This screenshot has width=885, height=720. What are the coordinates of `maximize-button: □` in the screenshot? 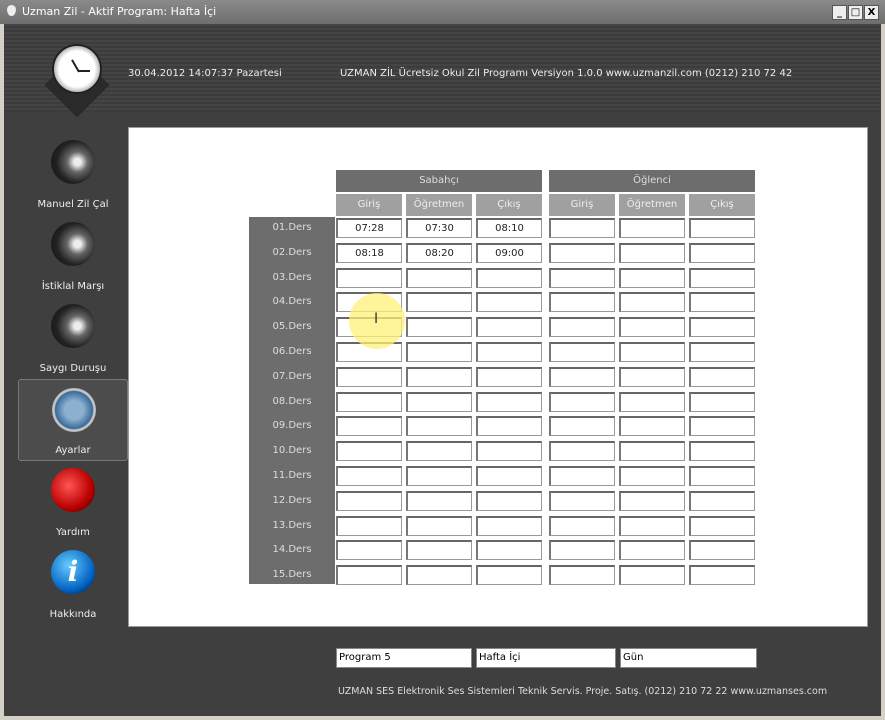 It's located at (855, 12).